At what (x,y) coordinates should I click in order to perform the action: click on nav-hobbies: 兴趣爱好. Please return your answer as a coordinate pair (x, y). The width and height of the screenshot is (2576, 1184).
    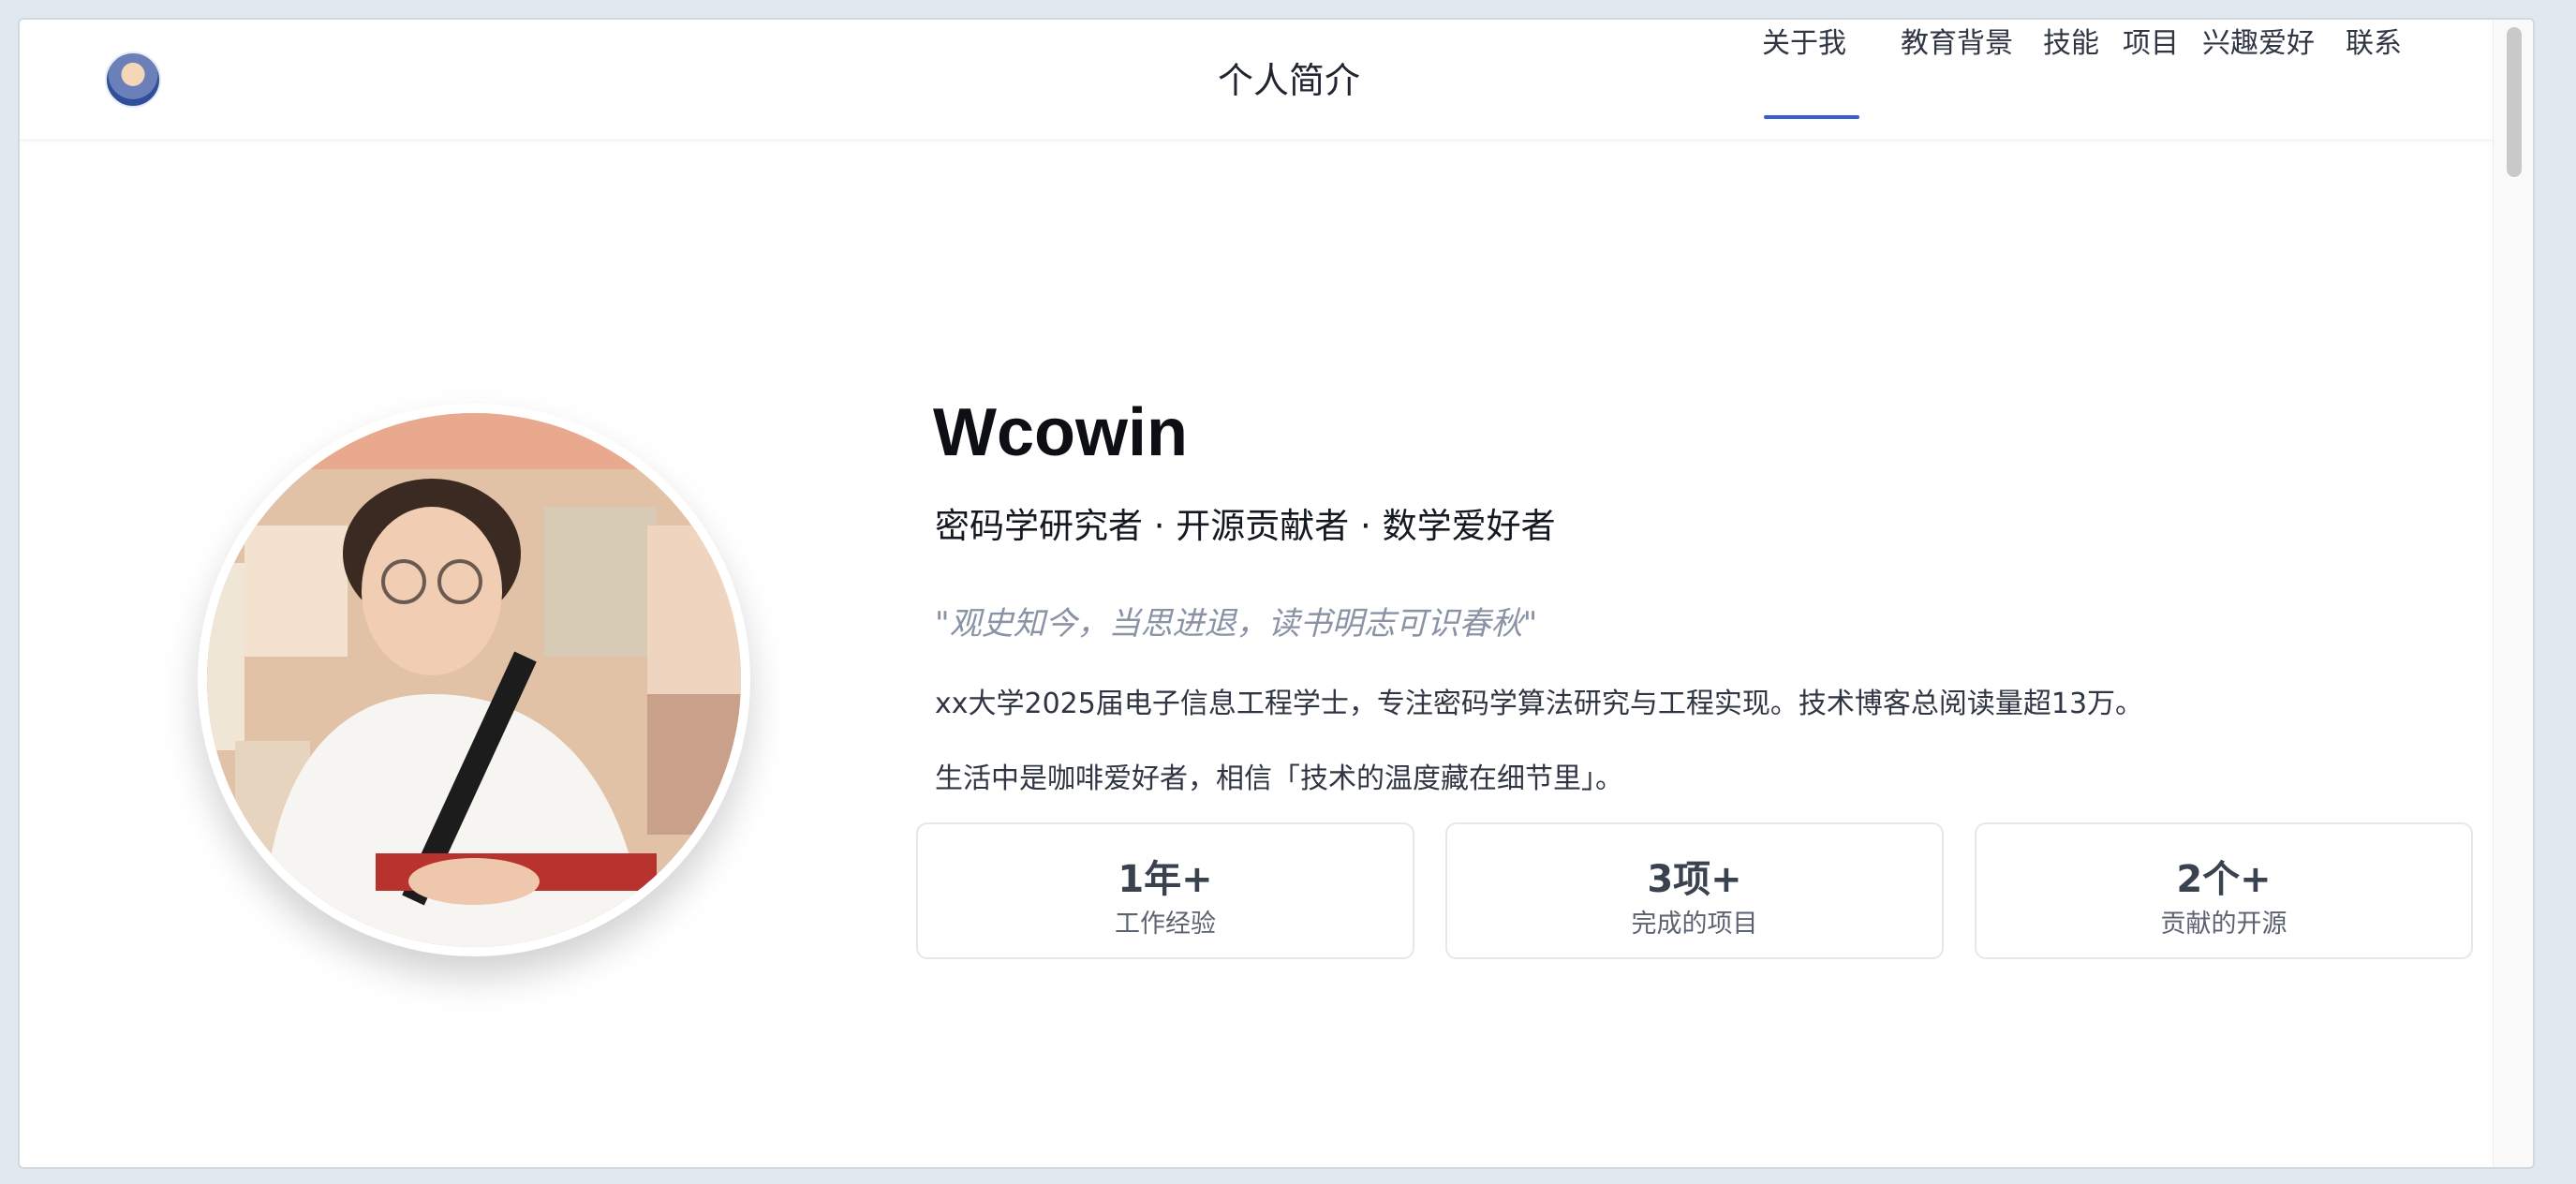
    Looking at the image, I should click on (2258, 40).